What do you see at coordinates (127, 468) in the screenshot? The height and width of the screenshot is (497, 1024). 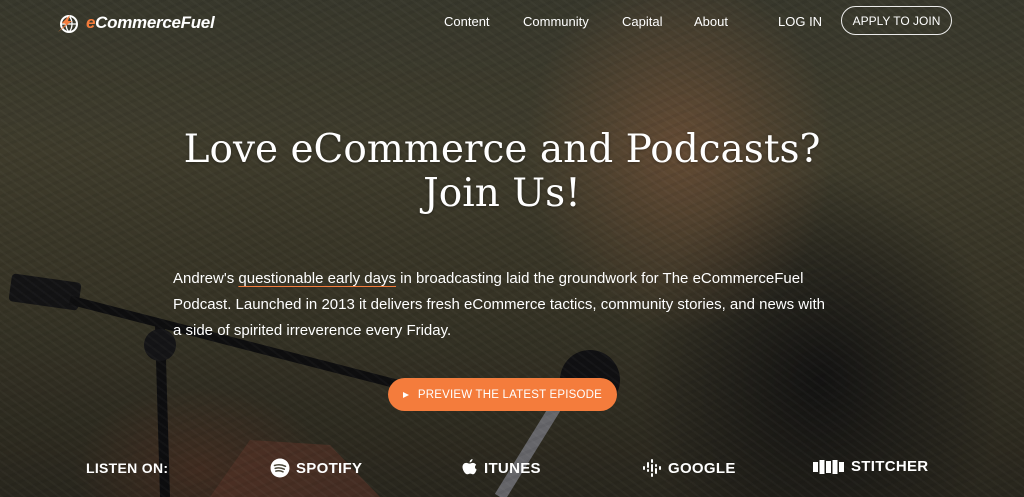 I see `listen-on-label: LISTEN ON:` at bounding box center [127, 468].